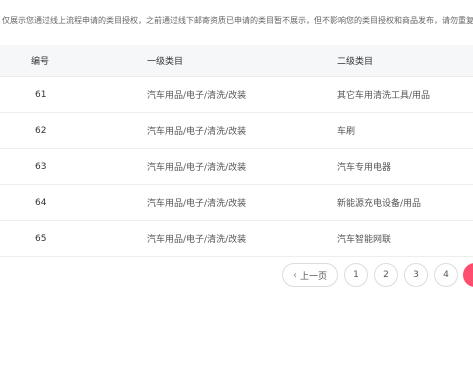 This screenshot has height=368, width=473. Describe the element at coordinates (416, 275) in the screenshot. I see `page-button-3: 3` at that location.